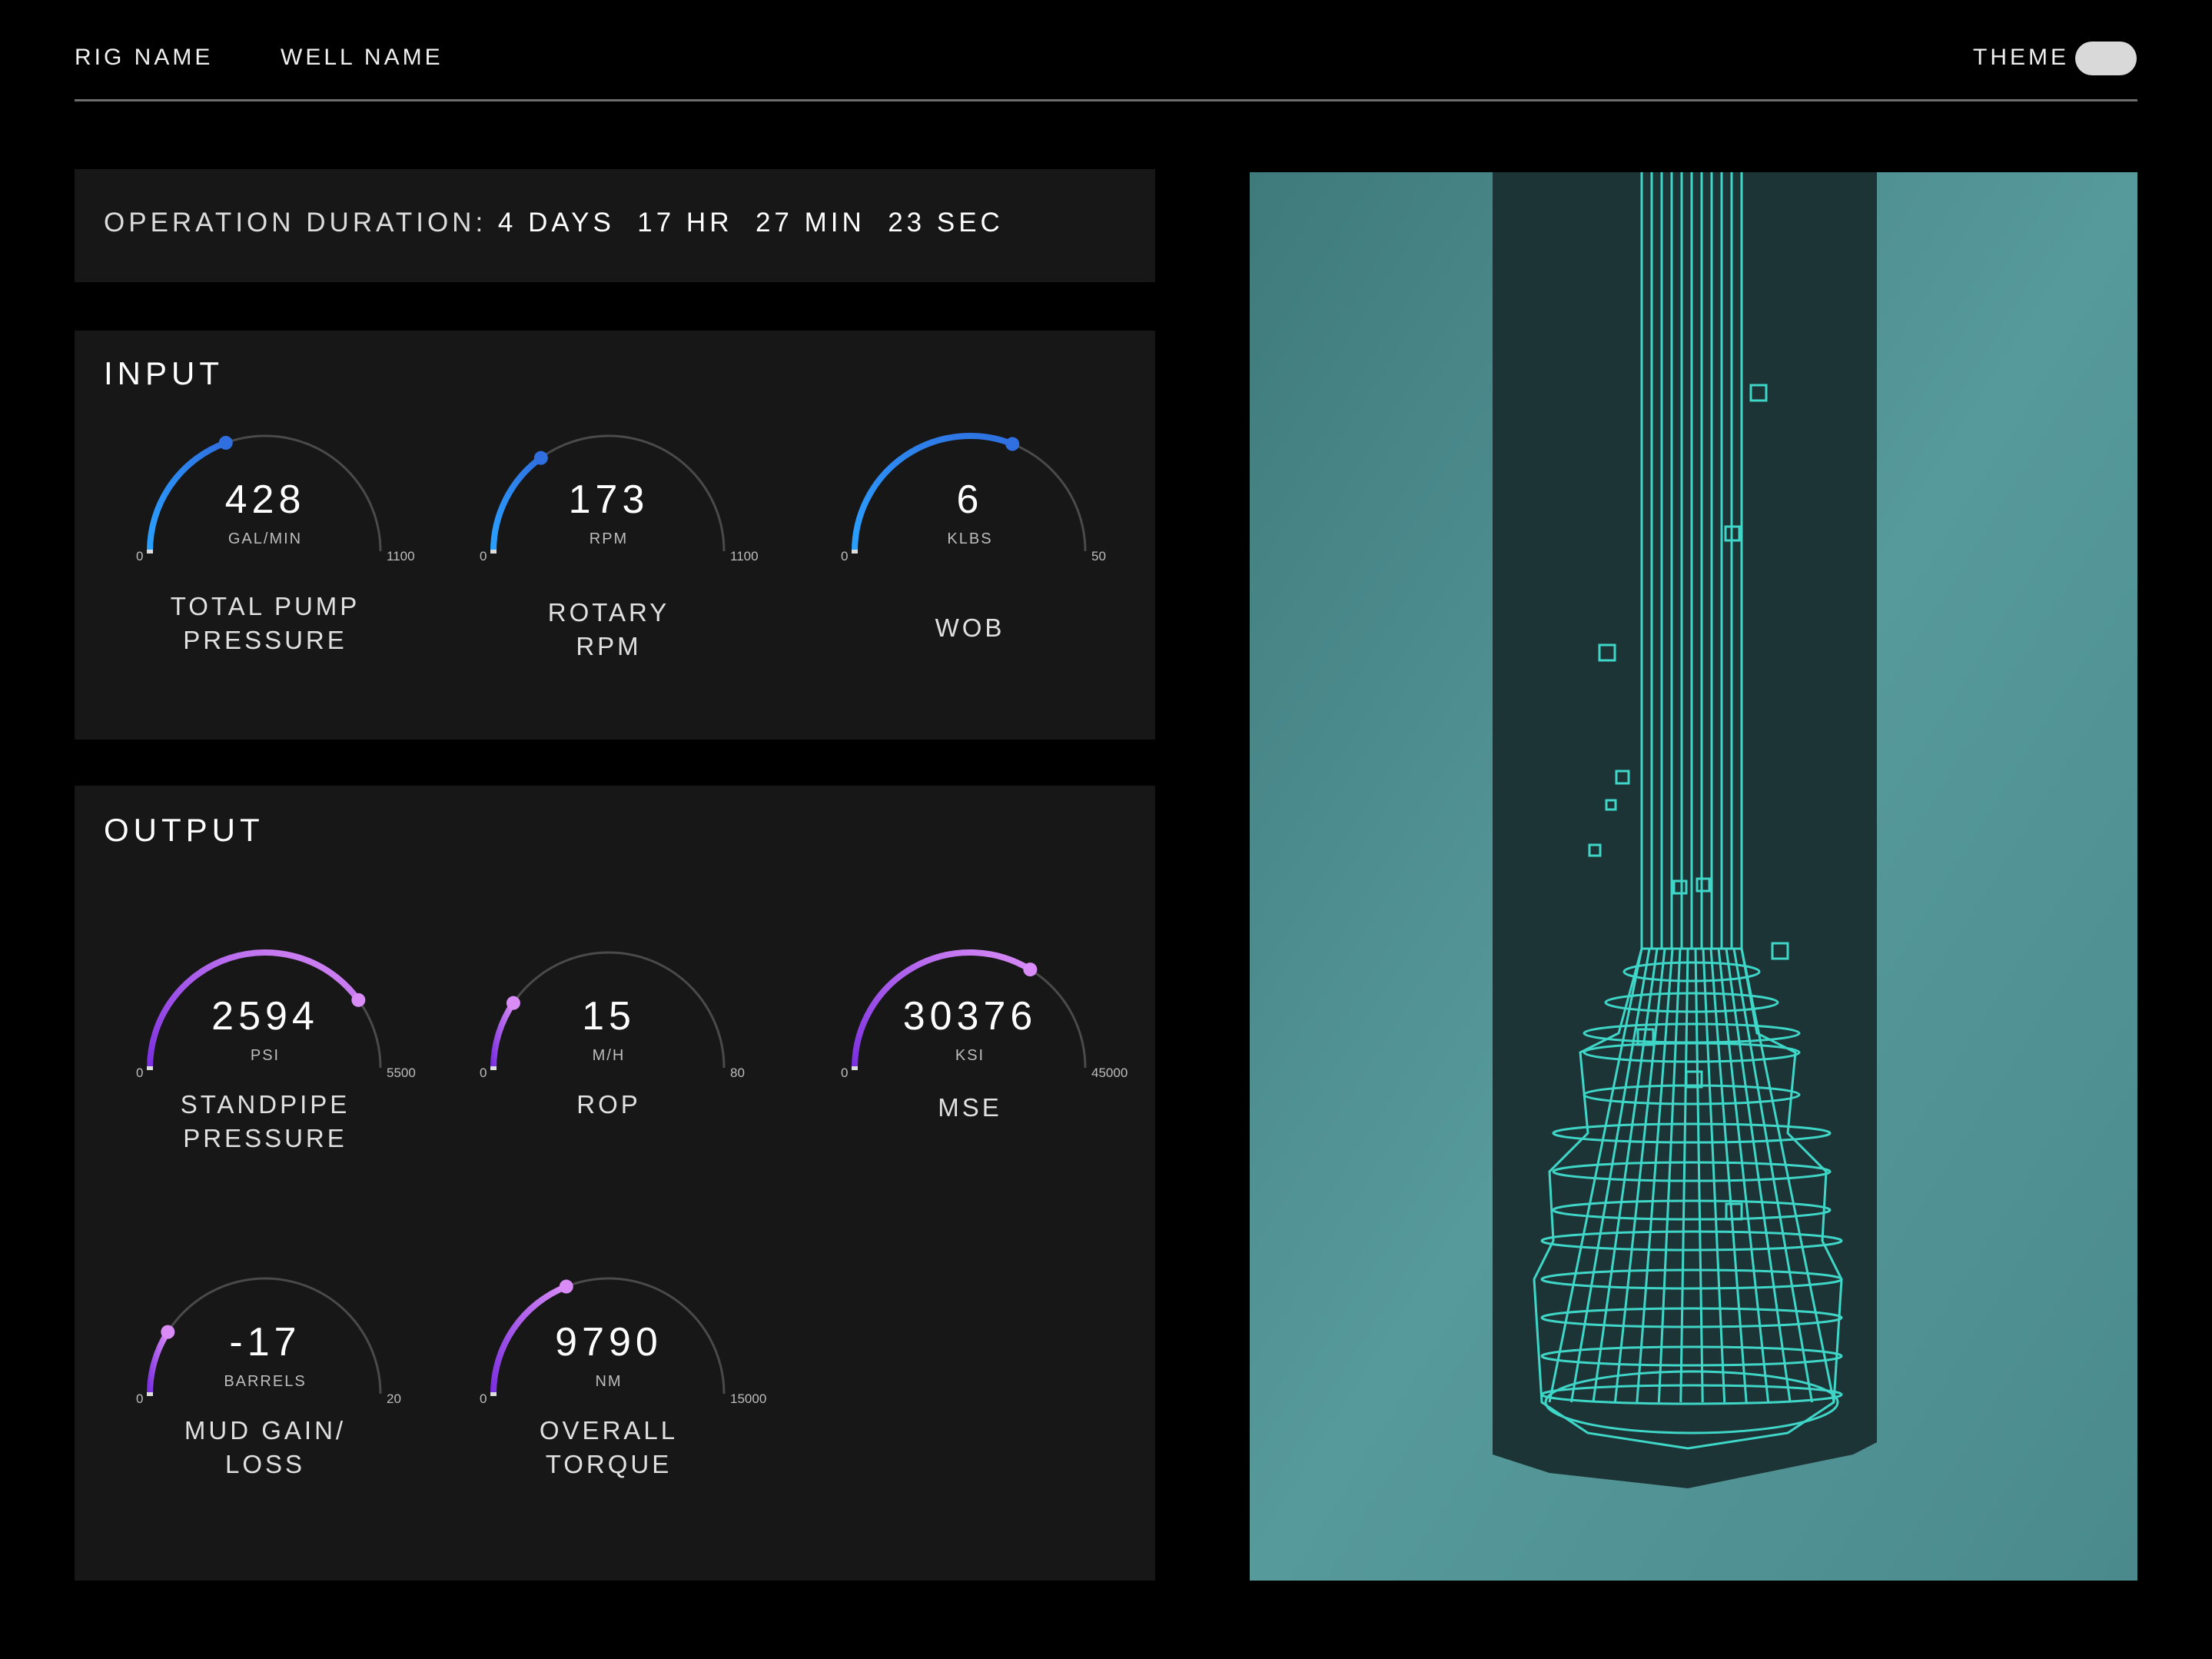  I want to click on gauge-mse: 30376 KSI 0 45000 MSE, so click(980, 1035).